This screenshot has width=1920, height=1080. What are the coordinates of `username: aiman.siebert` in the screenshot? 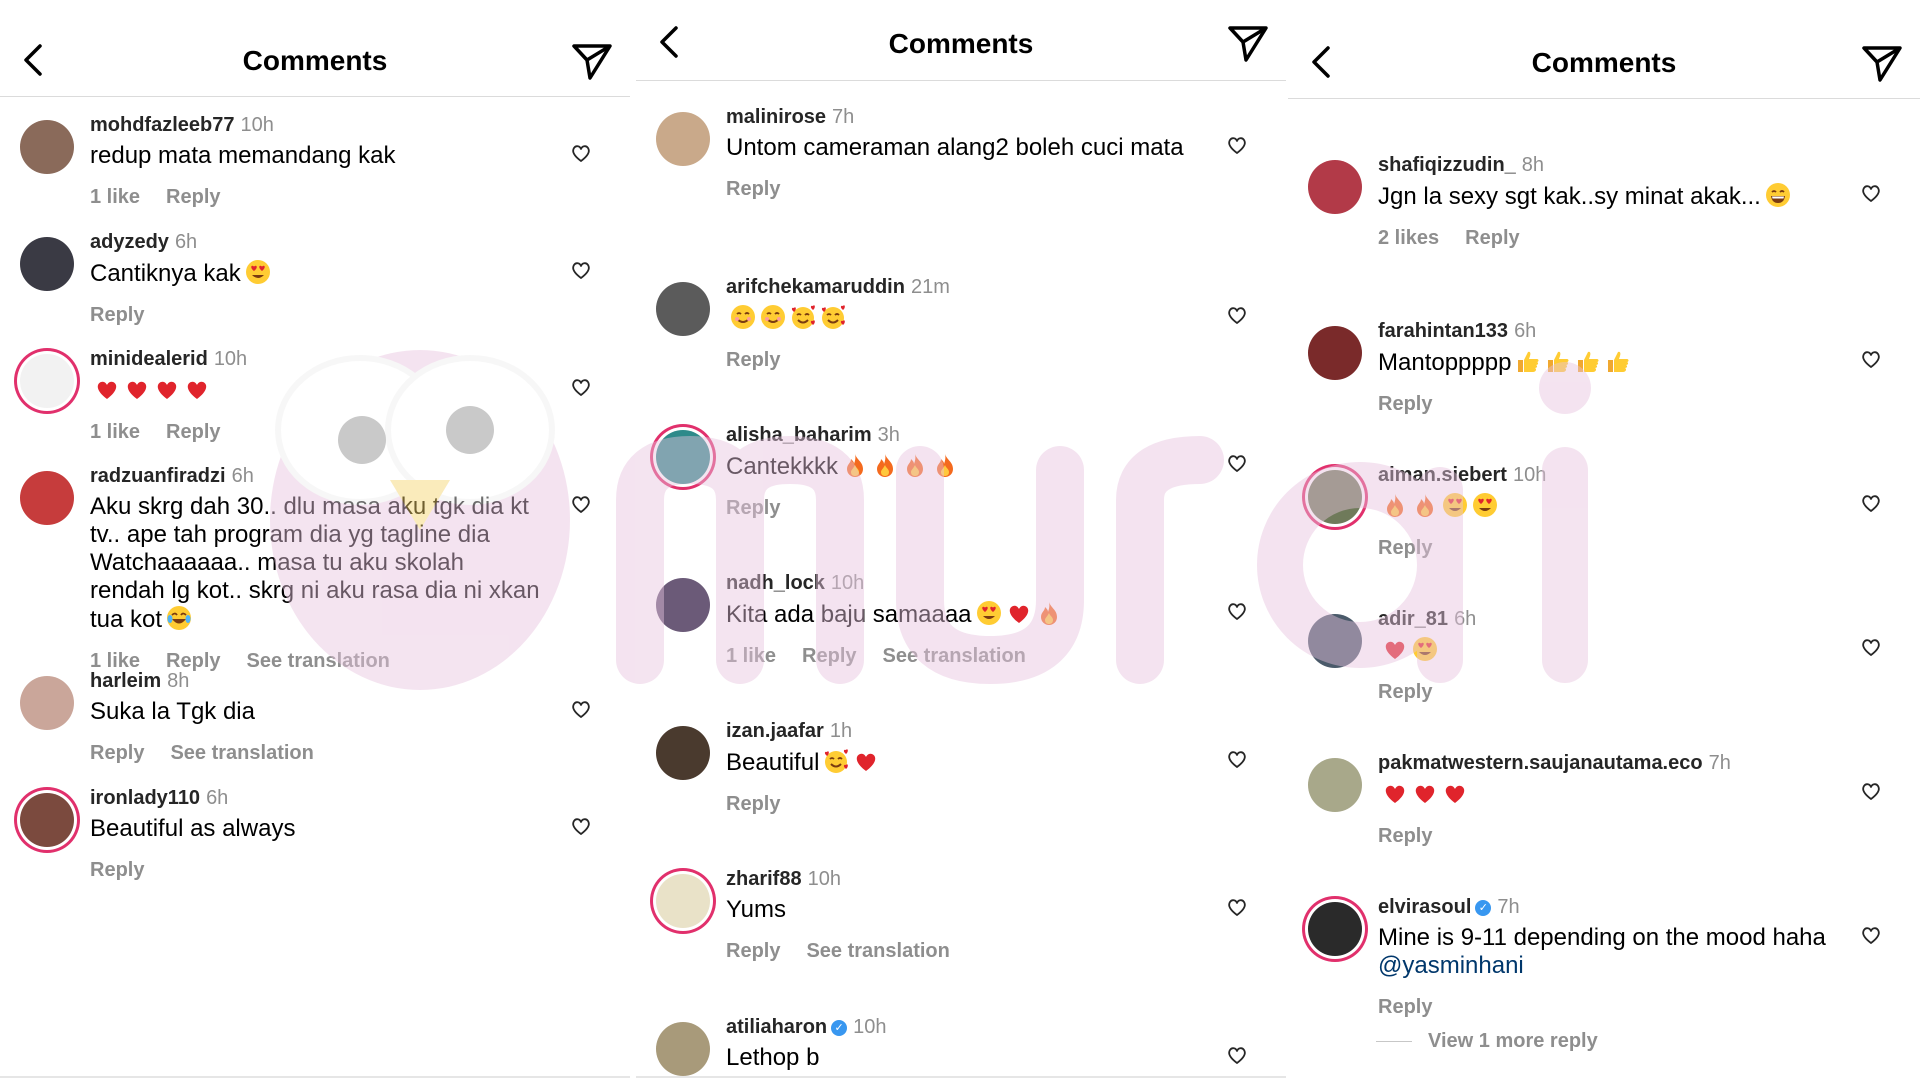 It's located at (1442, 475).